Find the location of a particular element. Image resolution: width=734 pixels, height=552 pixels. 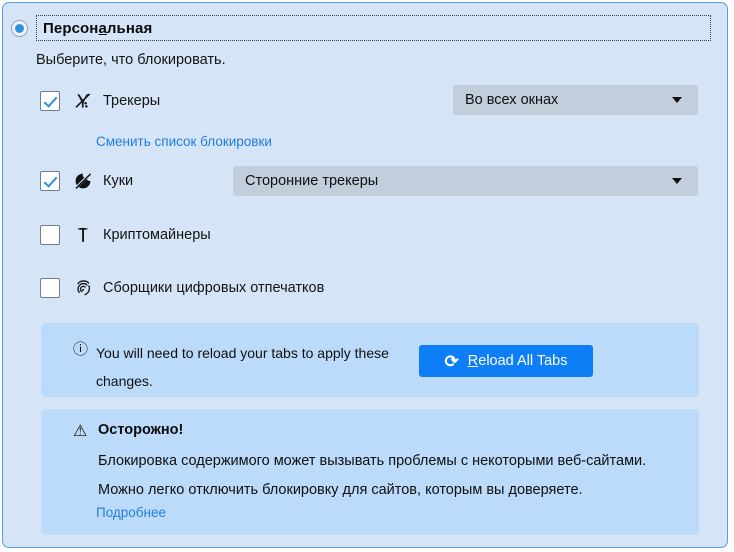

panel-subtitle: Выберите, что блокировать. is located at coordinates (131, 60).